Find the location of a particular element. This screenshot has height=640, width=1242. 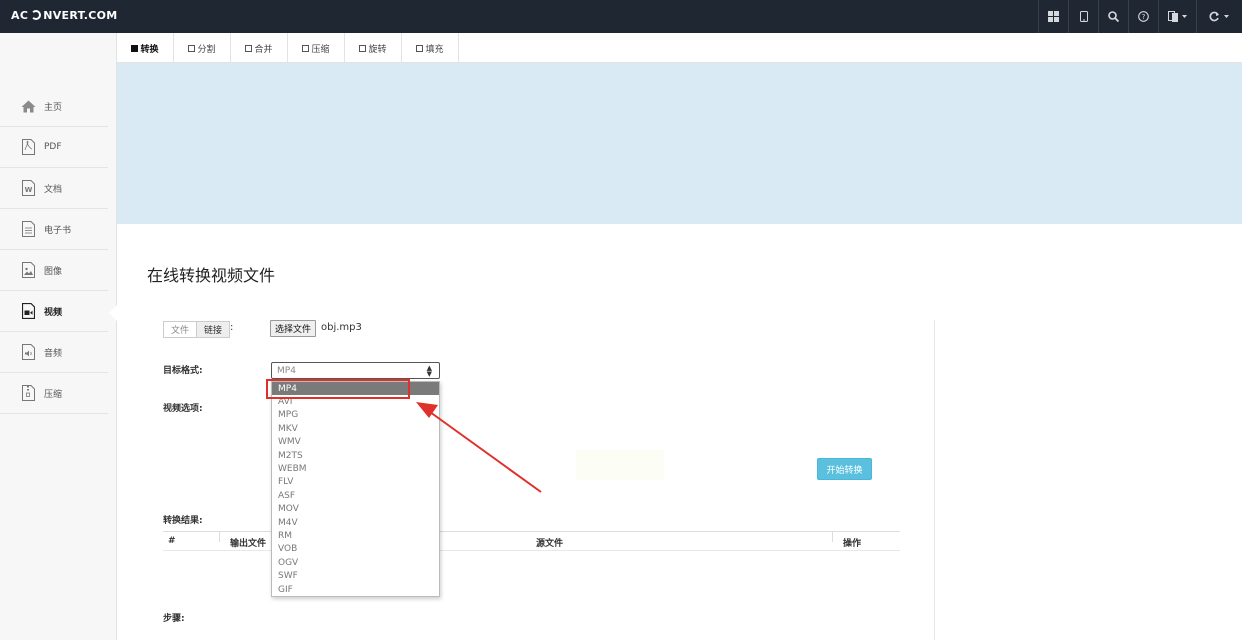

annotation-arrow-icon is located at coordinates (479, 447).